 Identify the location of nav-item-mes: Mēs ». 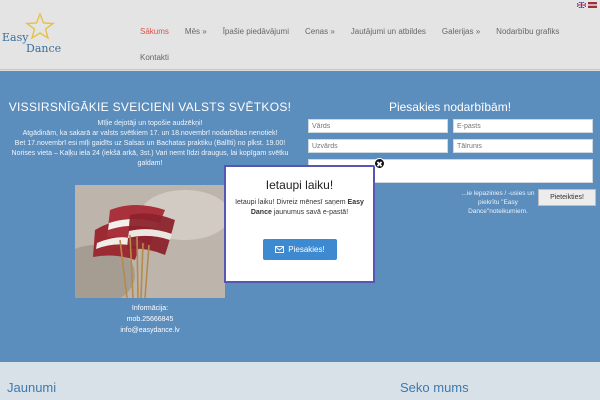
(196, 31).